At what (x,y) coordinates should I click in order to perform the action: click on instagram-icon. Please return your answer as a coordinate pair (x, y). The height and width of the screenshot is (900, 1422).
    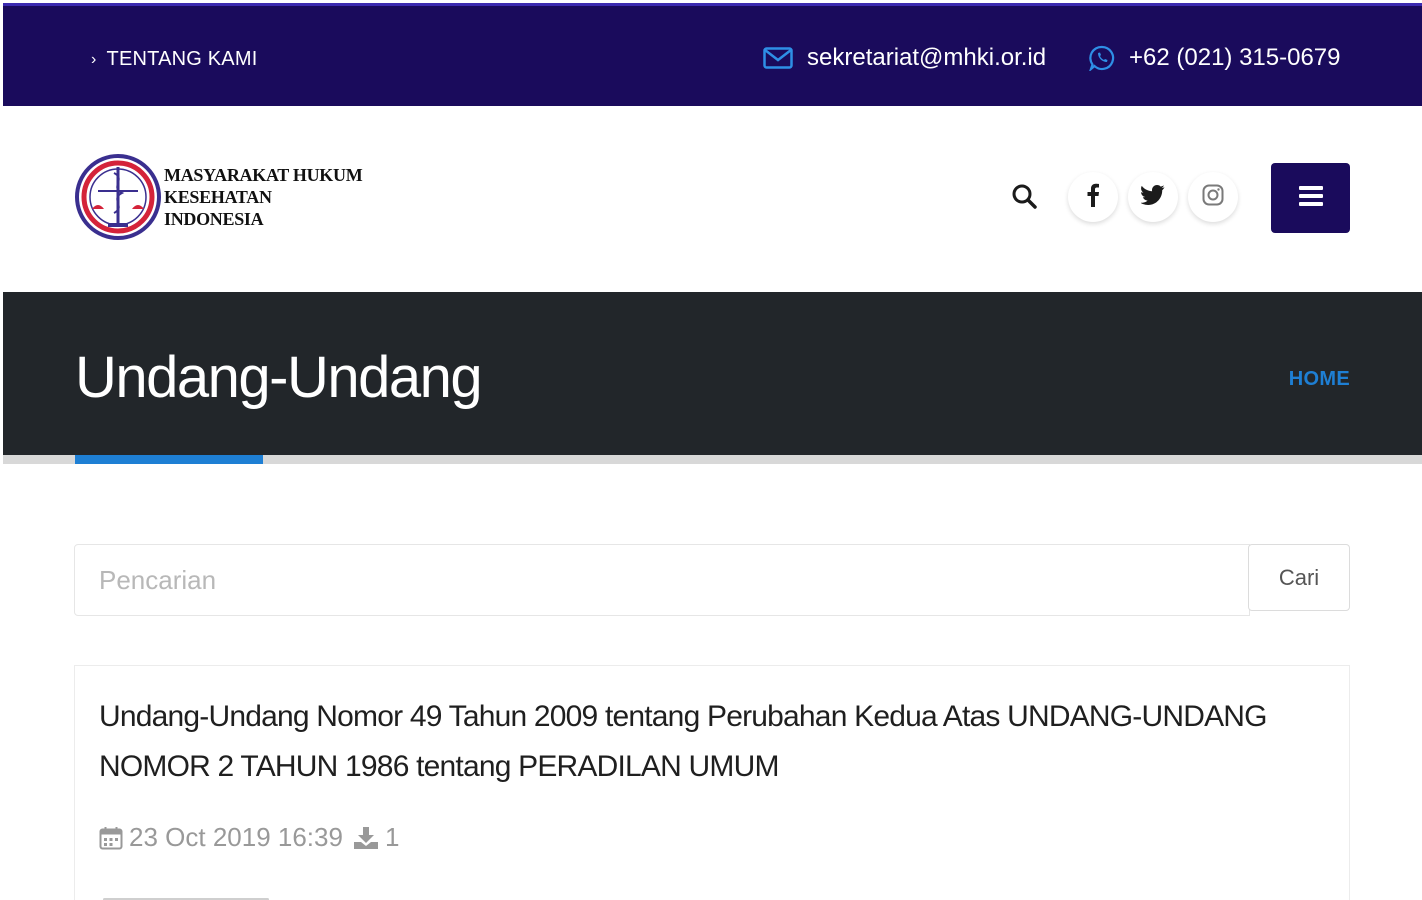
    Looking at the image, I should click on (1213, 197).